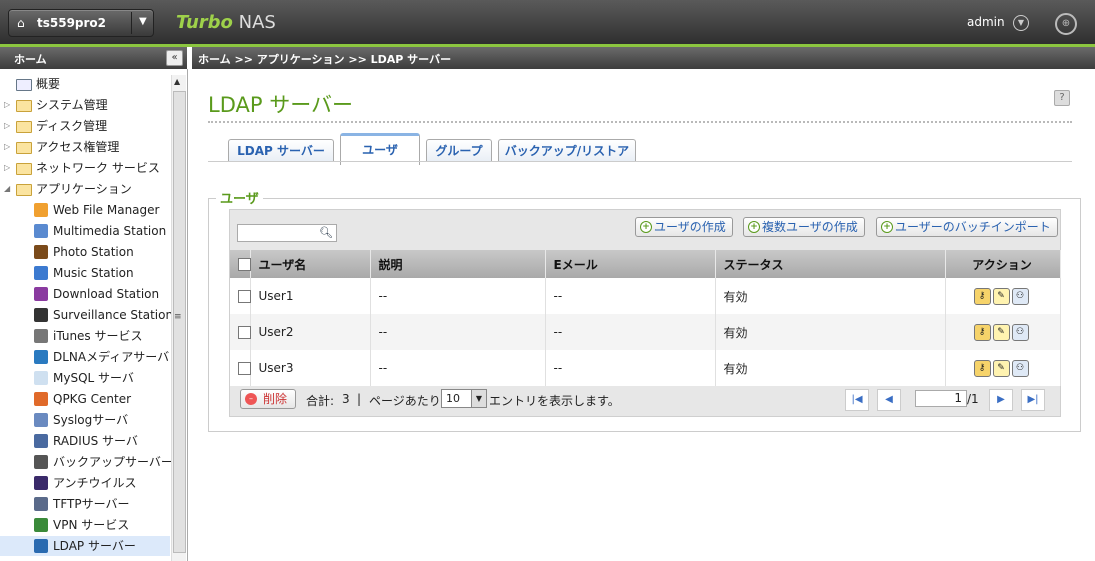 This screenshot has width=1095, height=561. What do you see at coordinates (85, 231) in the screenshot?
I see `sidebar-item-app: Multimedia Station` at bounding box center [85, 231].